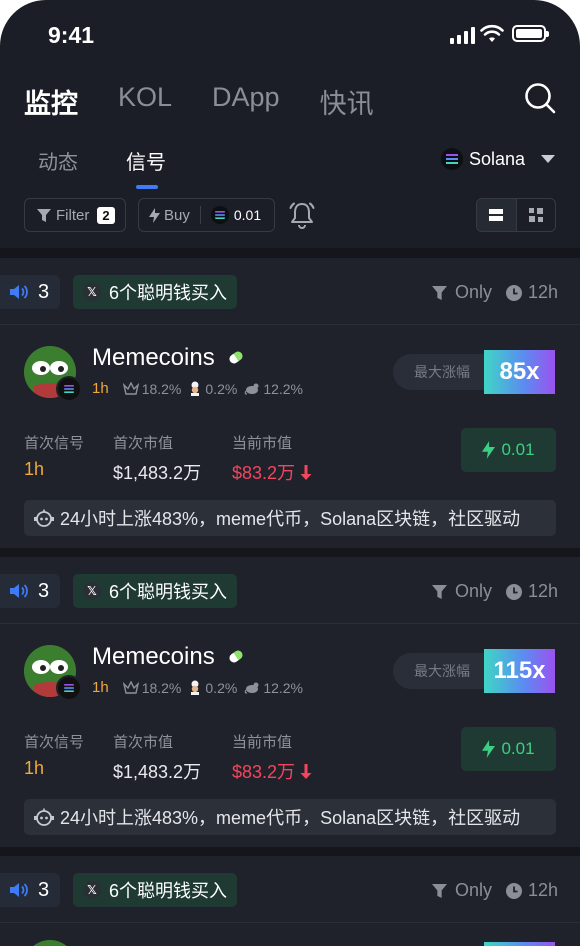 The width and height of the screenshot is (580, 946). Describe the element at coordinates (161, 687) in the screenshot. I see `holder-stat-value: 18.2%` at that location.